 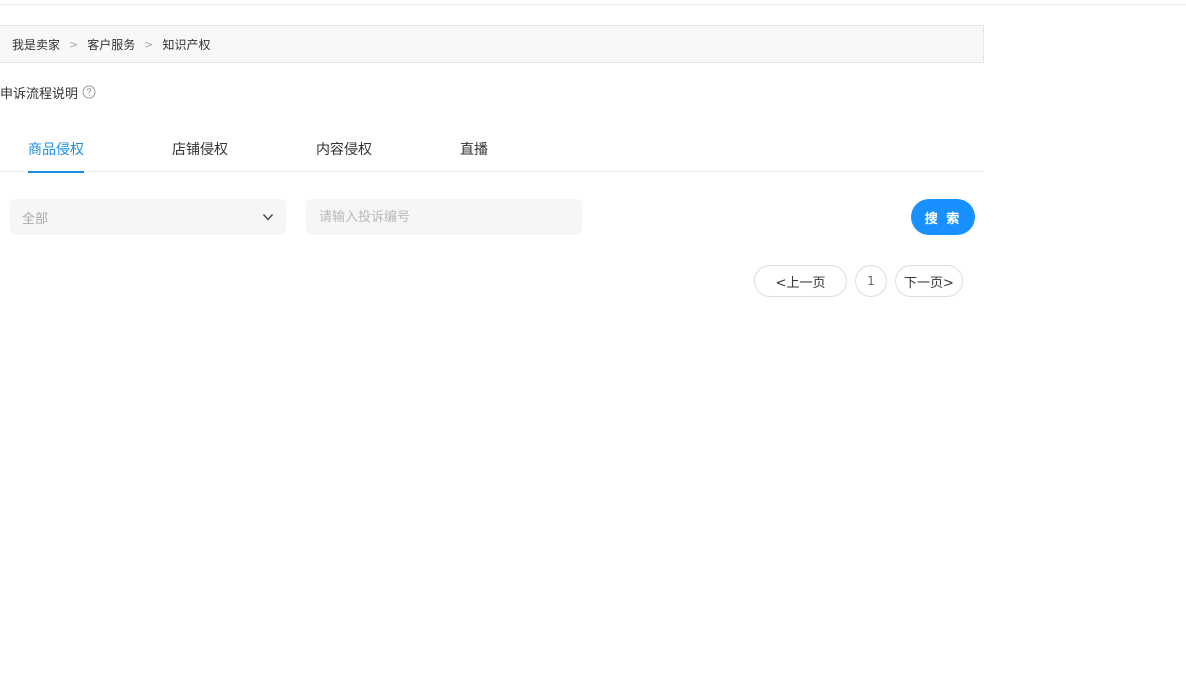 What do you see at coordinates (474, 150) in the screenshot?
I see `tab-live-stream: 直播` at bounding box center [474, 150].